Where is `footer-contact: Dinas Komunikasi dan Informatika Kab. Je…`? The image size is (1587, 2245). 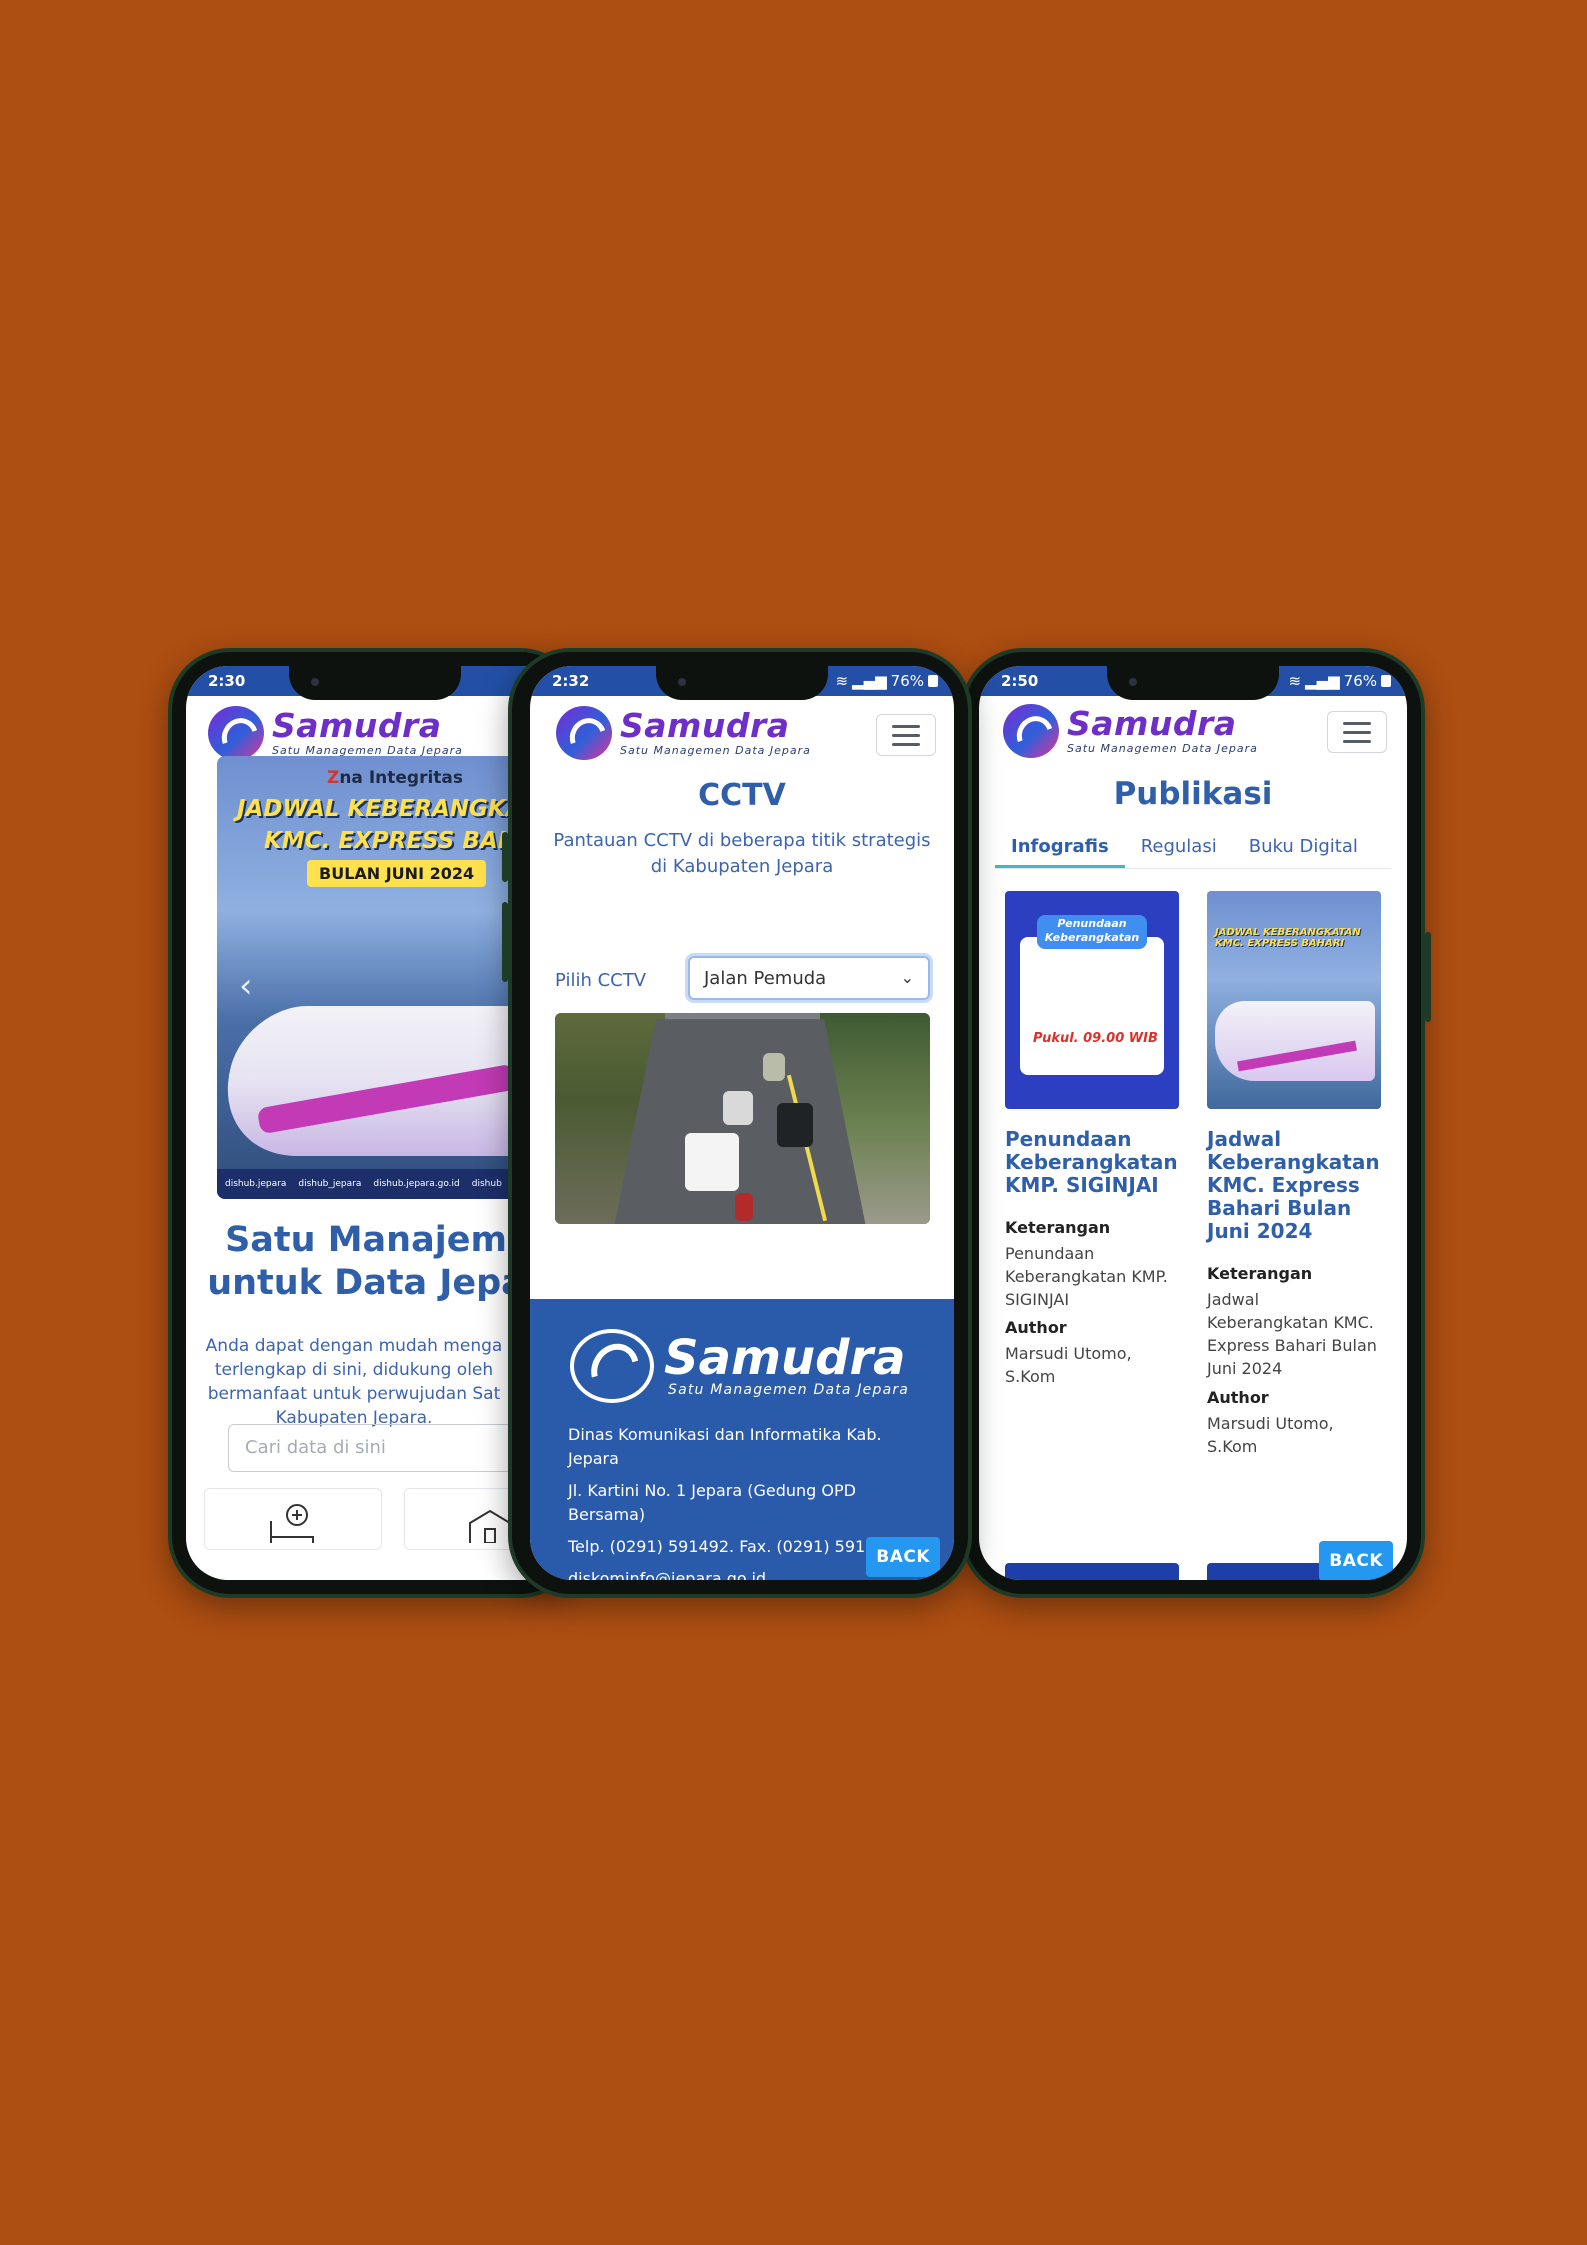 footer-contact: Dinas Komunikasi dan Informatika Kab. Je… is located at coordinates (733, 1501).